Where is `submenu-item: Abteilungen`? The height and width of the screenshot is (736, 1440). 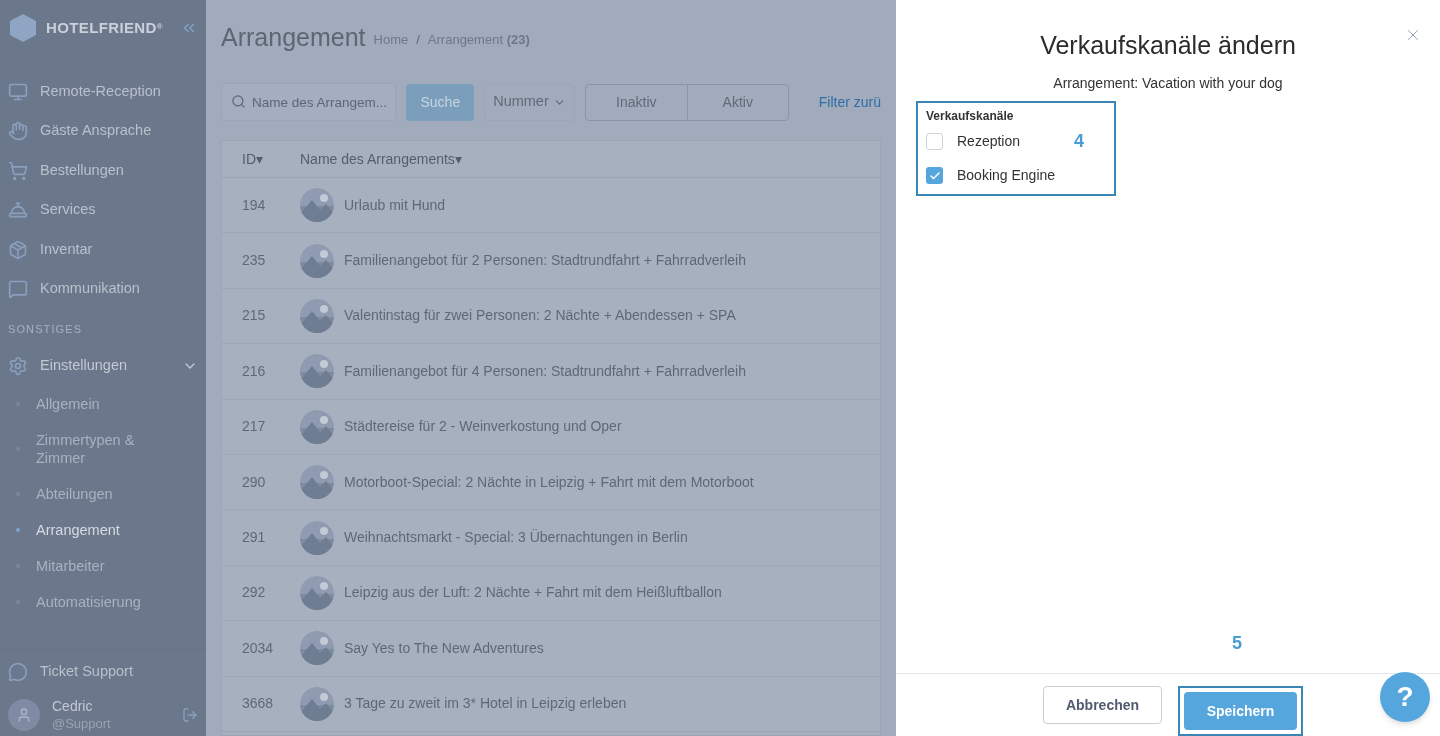 submenu-item: Abteilungen is located at coordinates (103, 493).